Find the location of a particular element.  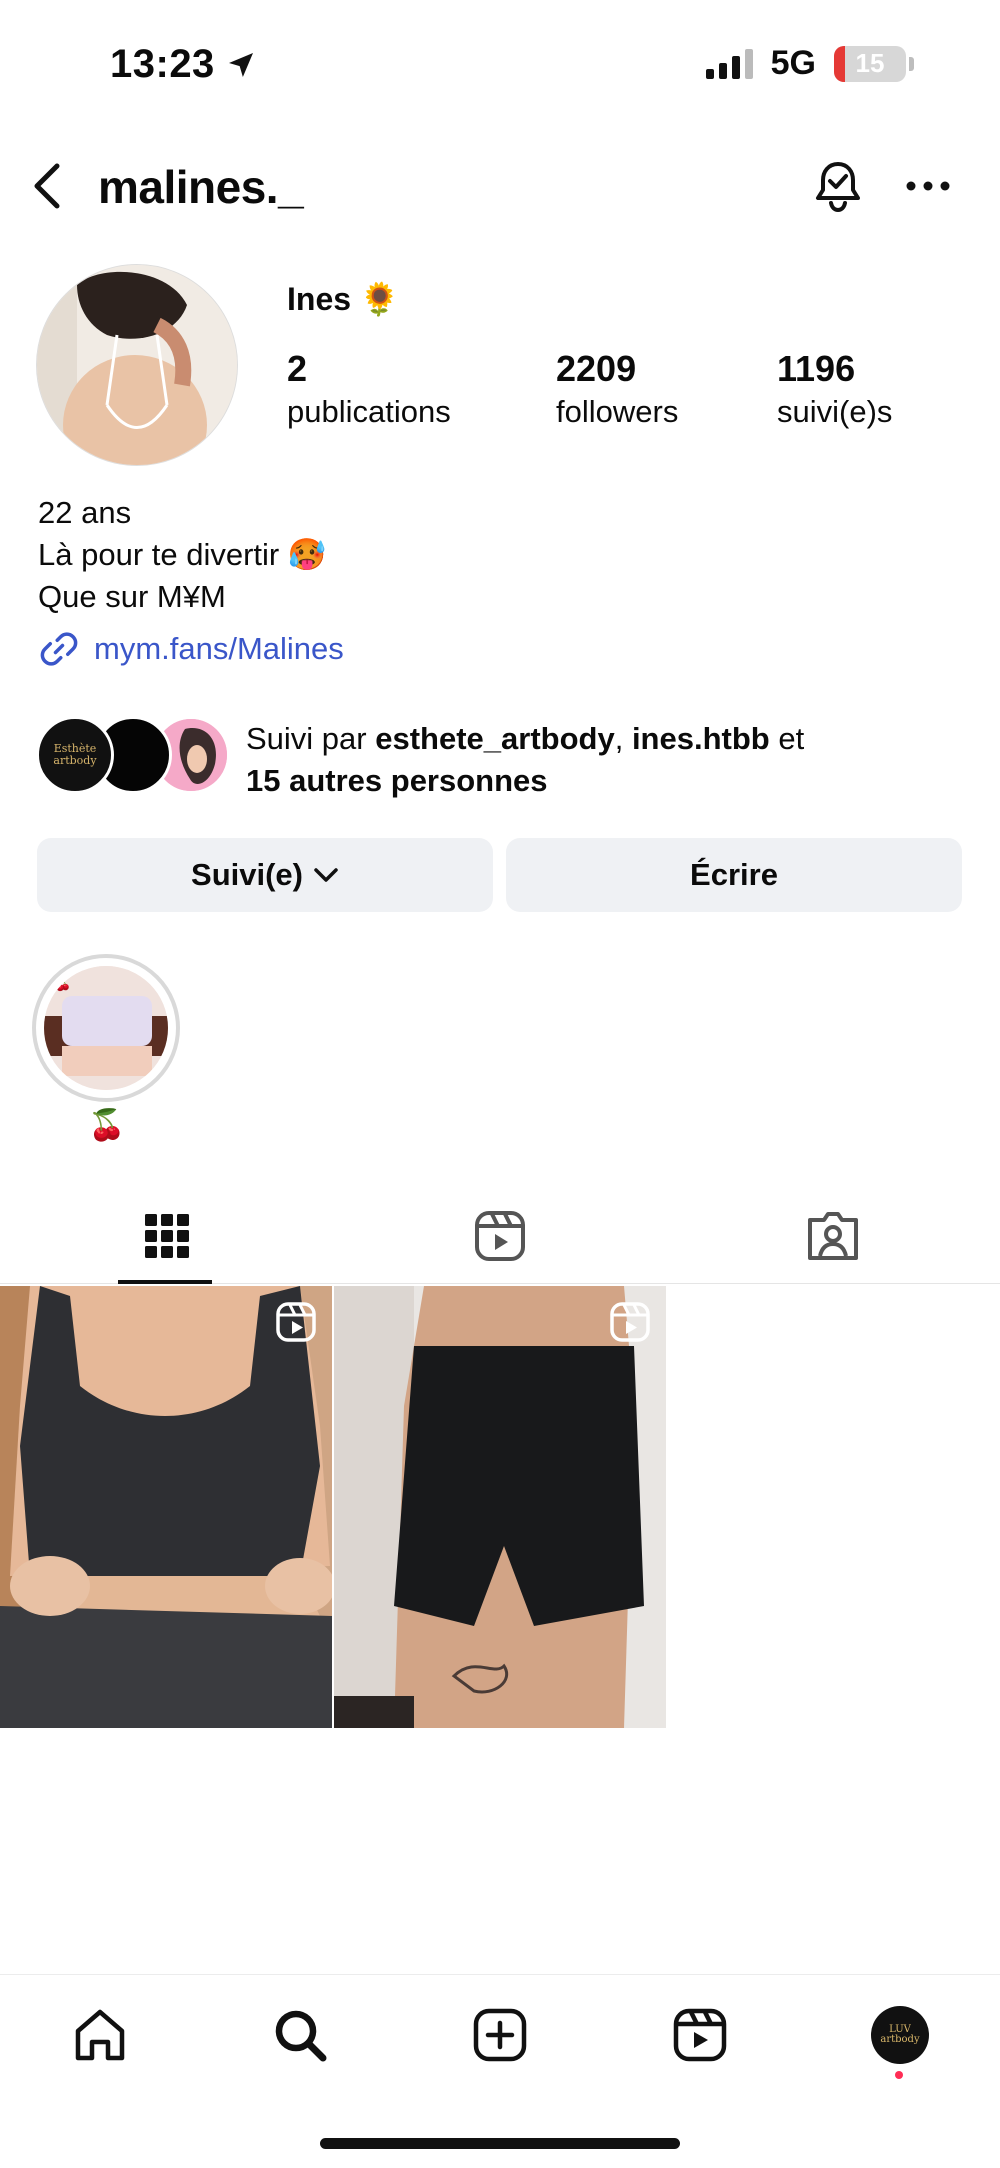

following-button-label: Suivi(e) is located at coordinates (247, 874).